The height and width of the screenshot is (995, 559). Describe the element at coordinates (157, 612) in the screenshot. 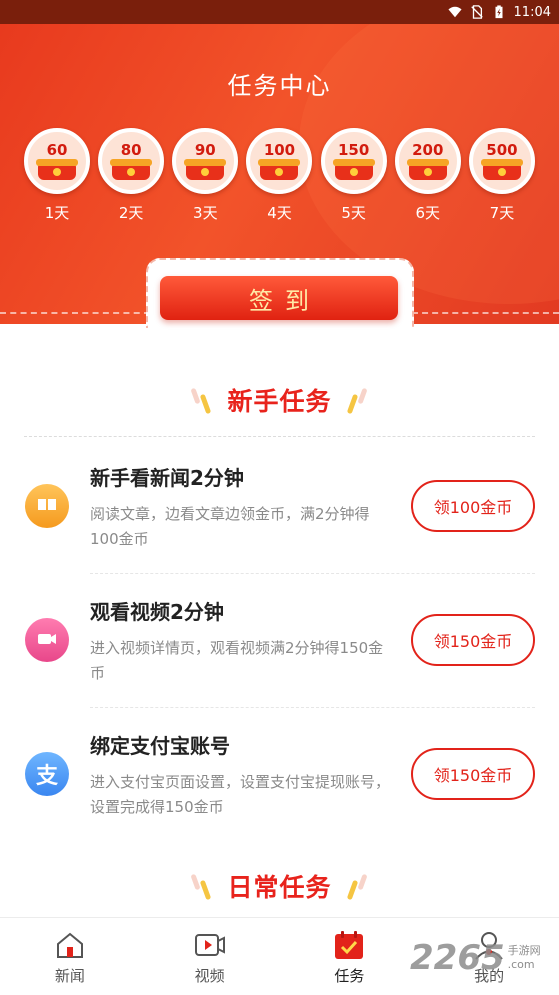

I see `task-title: 观看视频2分钟` at that location.